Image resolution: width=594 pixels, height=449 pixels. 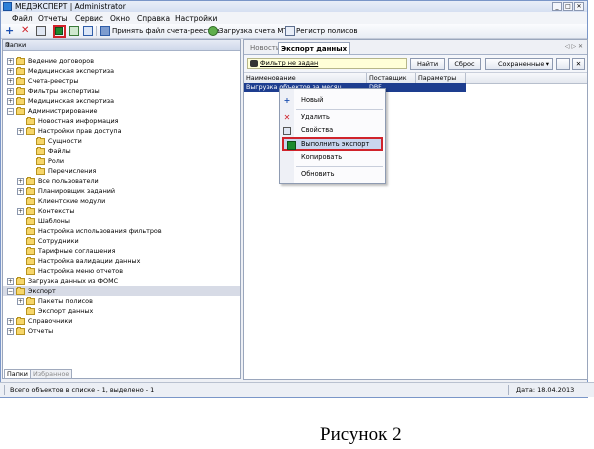 I want to click on tree-item: − Экспорт, so click(x=121, y=291).